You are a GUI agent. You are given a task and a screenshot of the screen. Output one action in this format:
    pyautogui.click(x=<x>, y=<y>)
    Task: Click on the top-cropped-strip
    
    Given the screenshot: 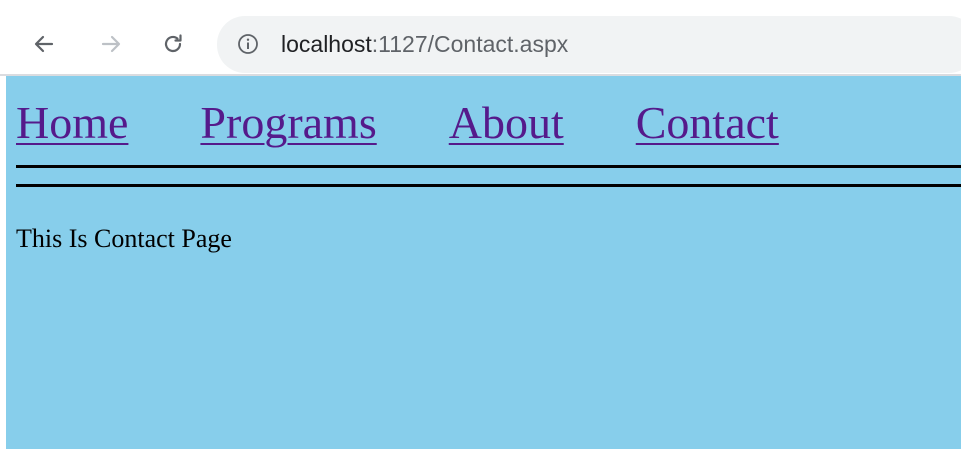 What is the action you would take?
    pyautogui.click(x=480, y=4)
    